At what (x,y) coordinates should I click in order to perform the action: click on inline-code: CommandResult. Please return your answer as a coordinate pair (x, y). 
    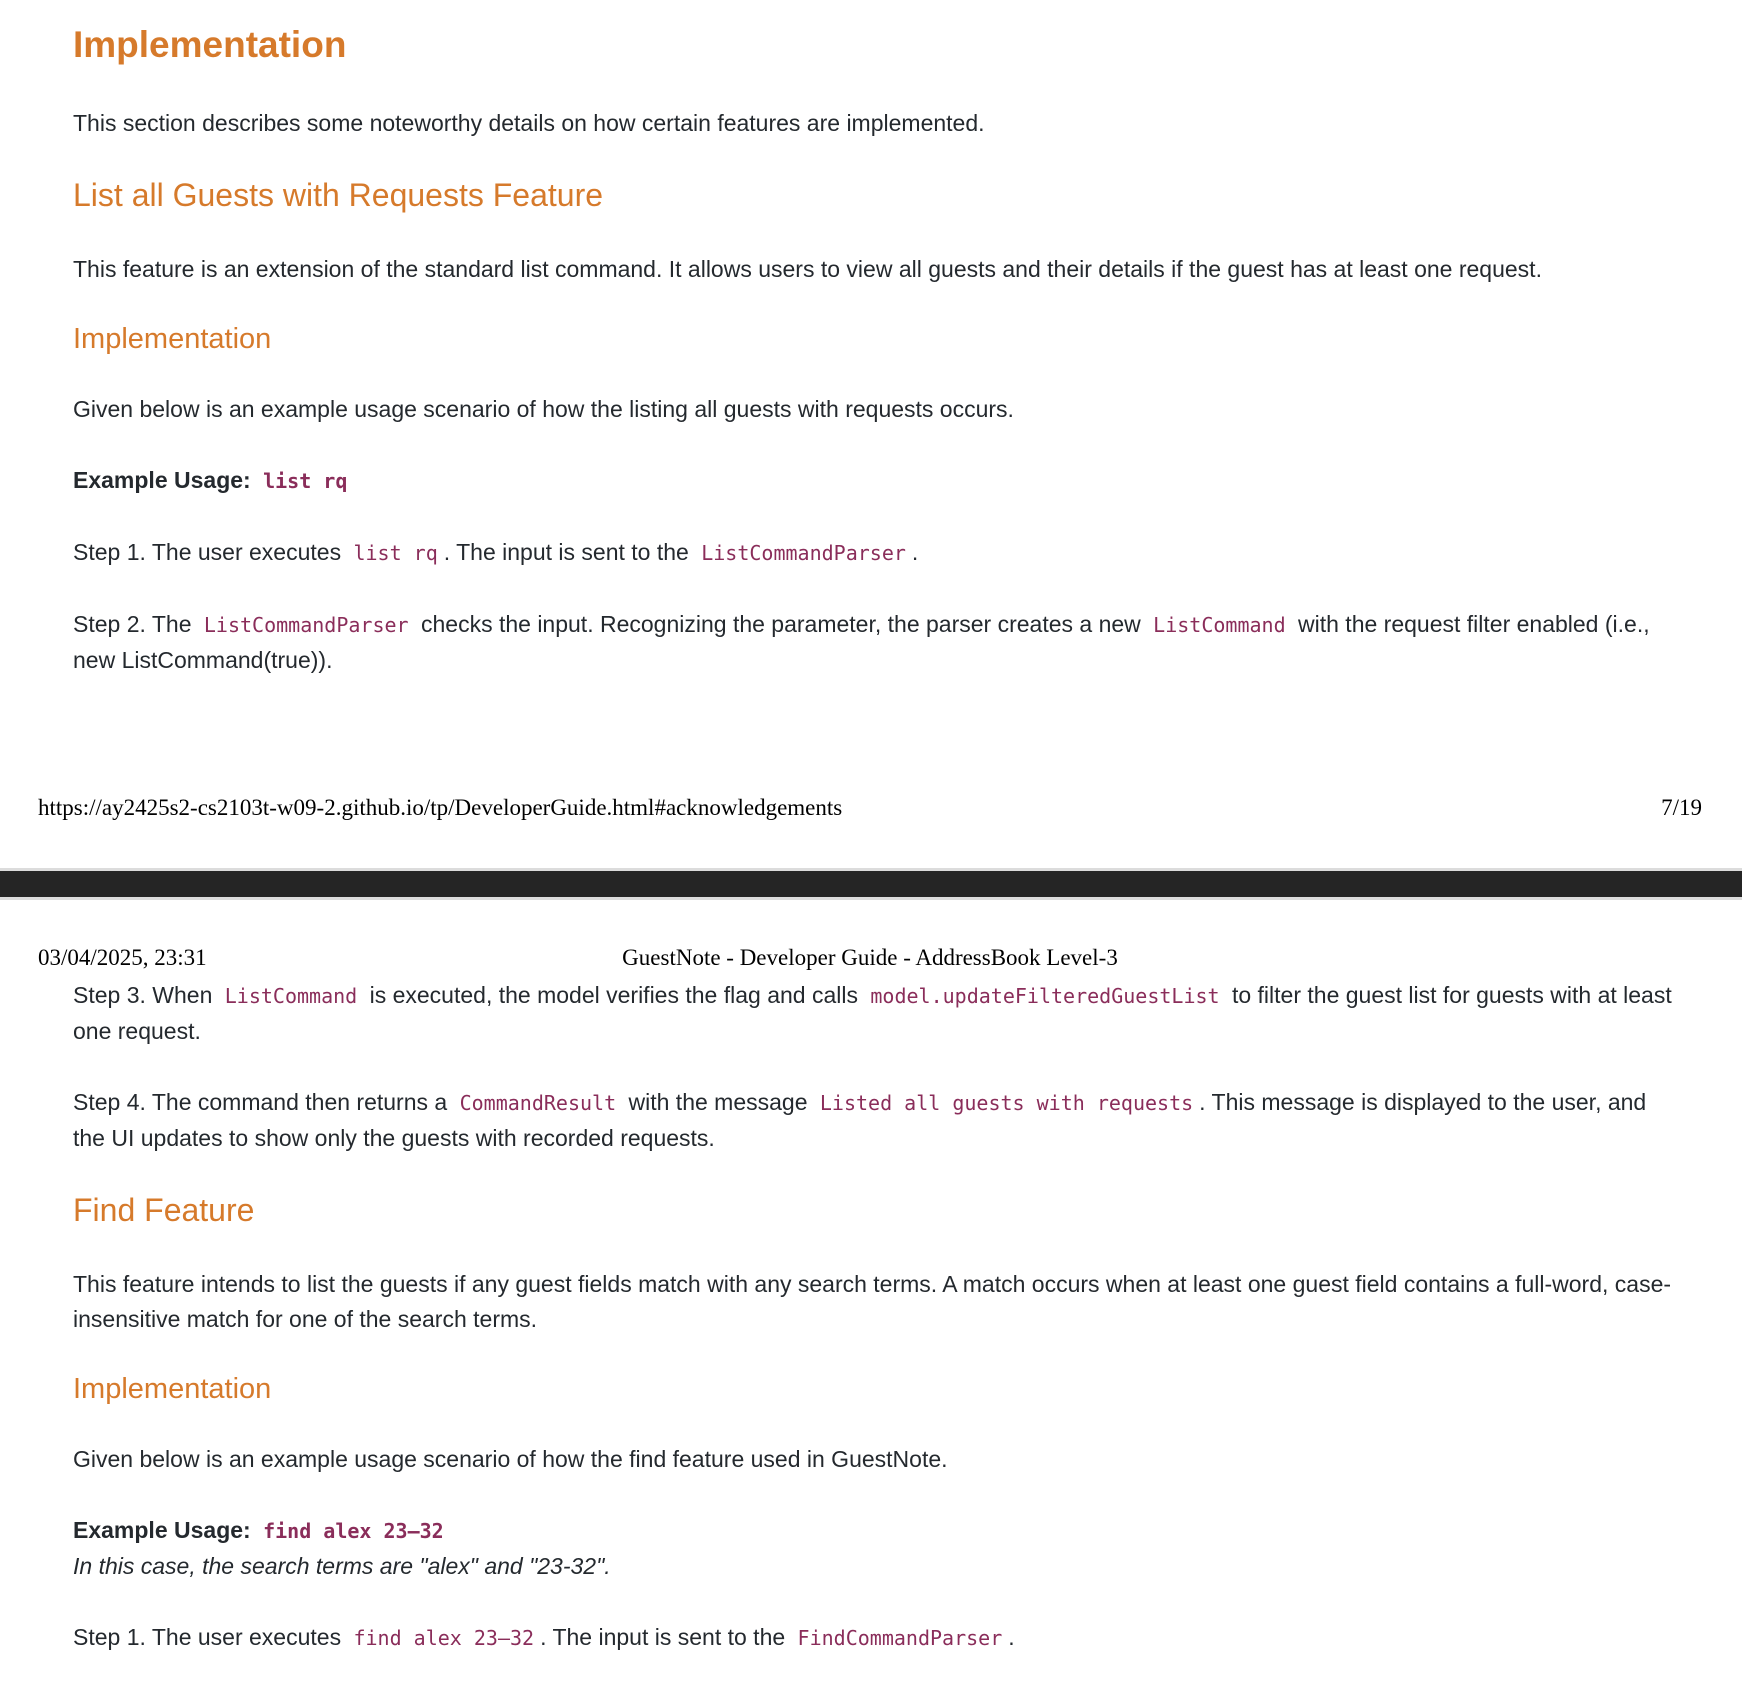
    Looking at the image, I should click on (538, 1103).